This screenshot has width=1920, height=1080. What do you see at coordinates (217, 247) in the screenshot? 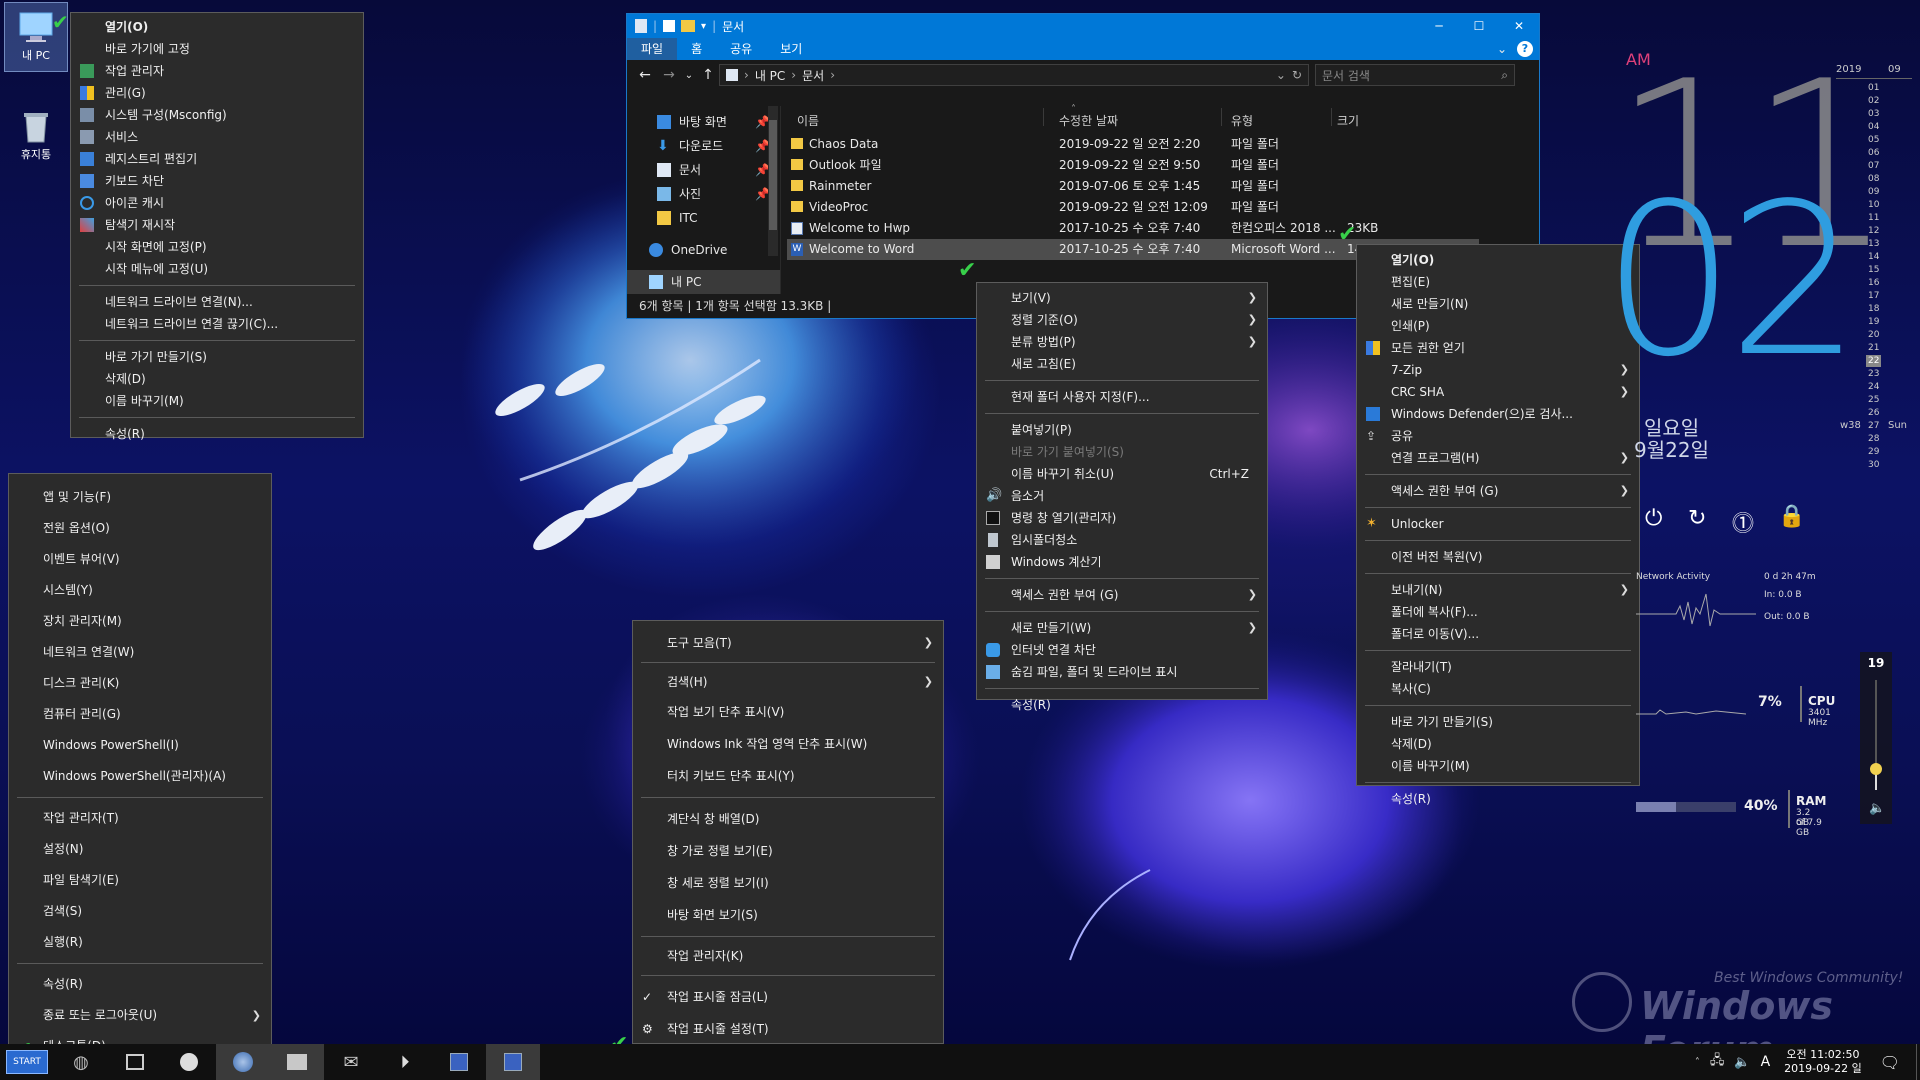
I see `menu-item-pin-start: 시작 화면에 고정(P)` at bounding box center [217, 247].